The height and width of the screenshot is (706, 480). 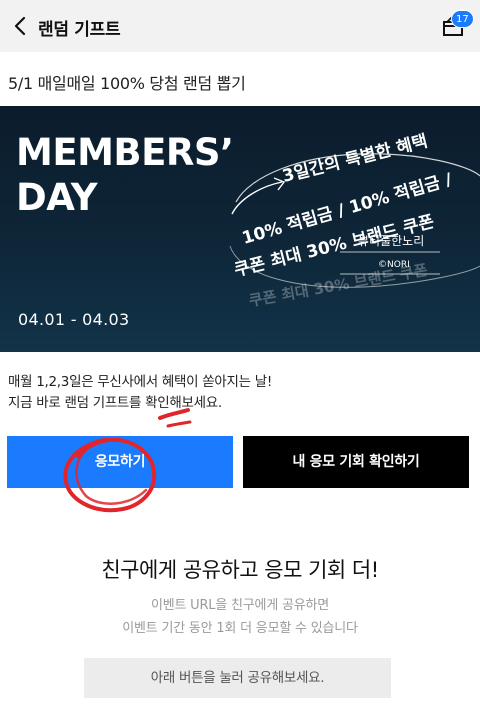 What do you see at coordinates (237, 678) in the screenshot?
I see `share-button: 아래 버튼을 눌러 공유해보세요.` at bounding box center [237, 678].